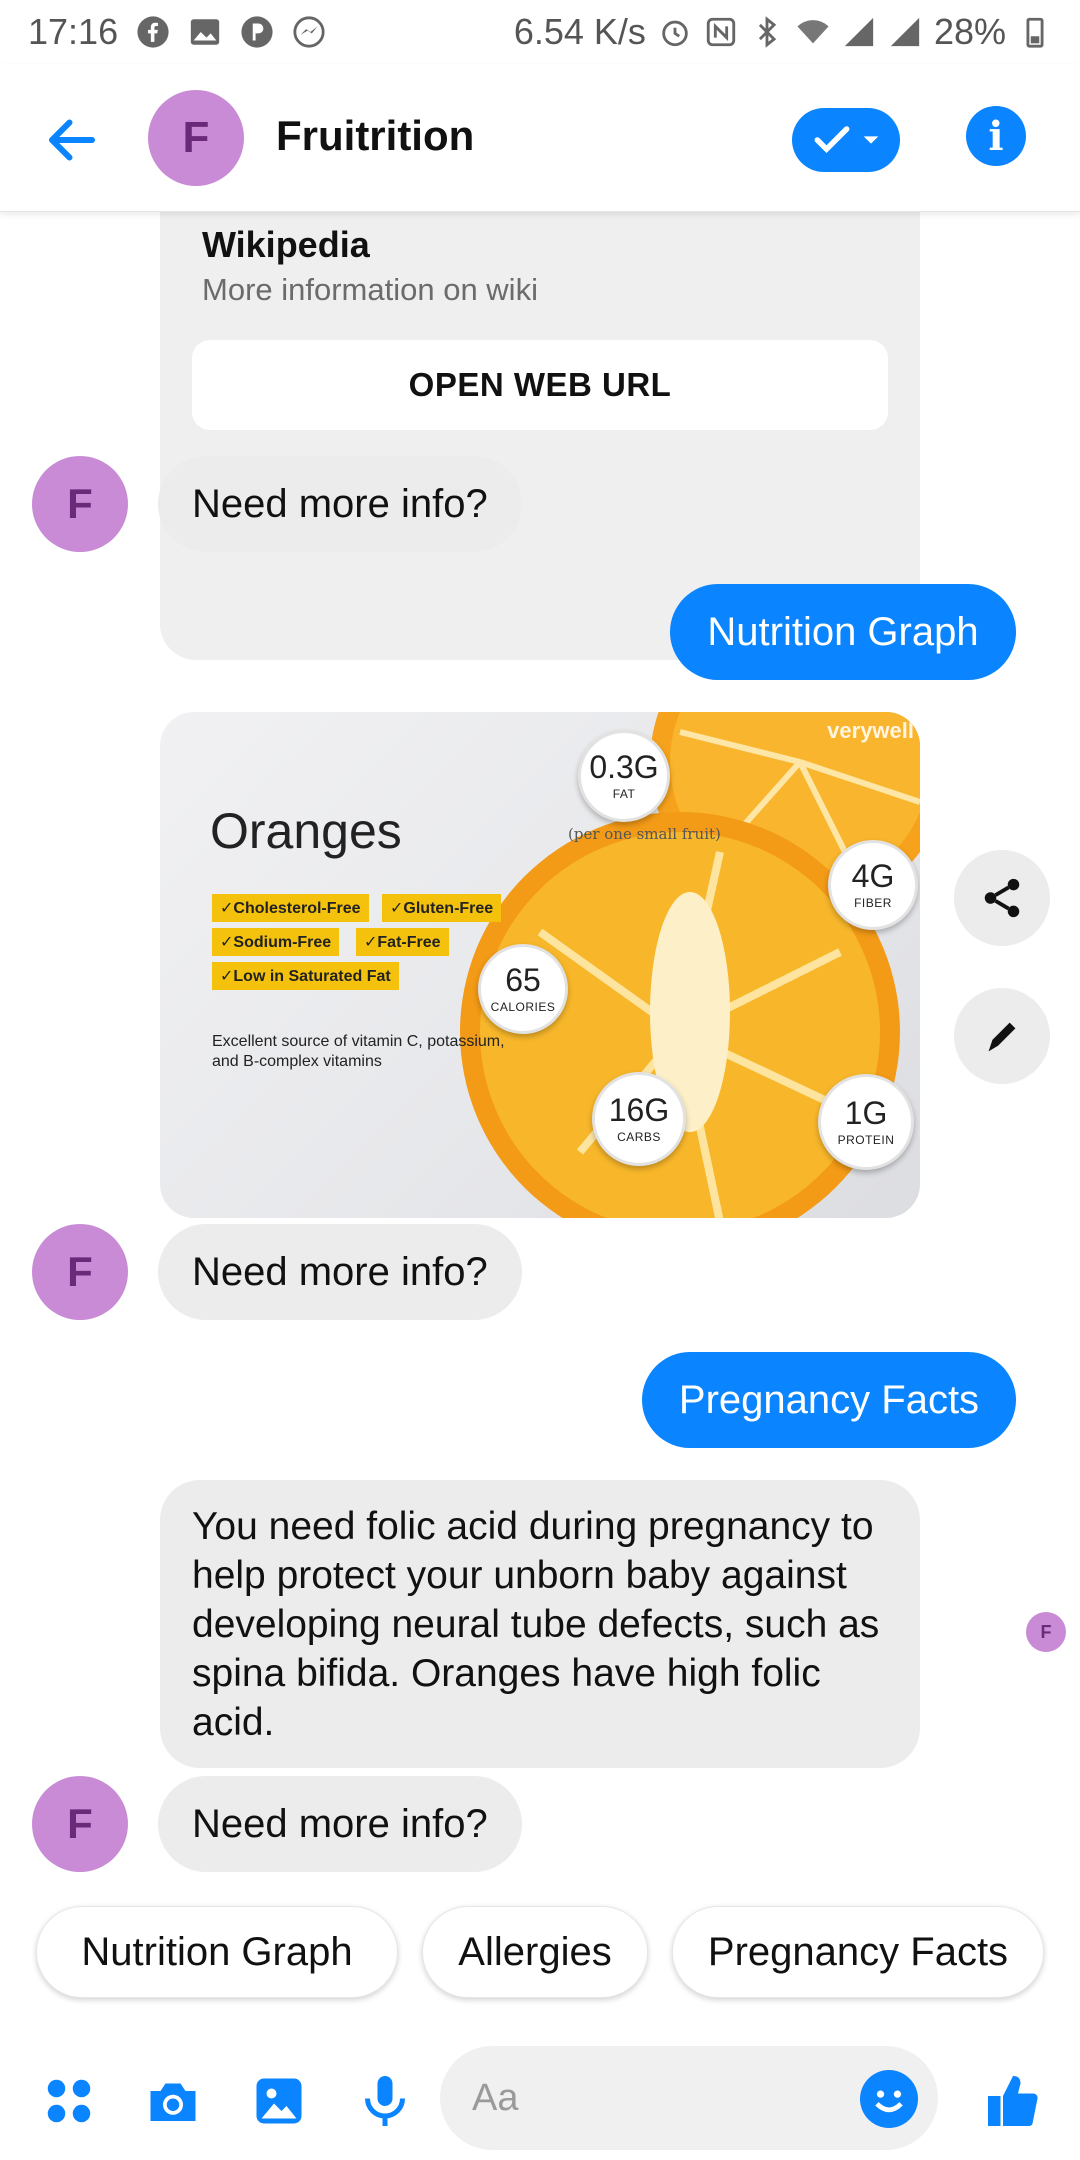 This screenshot has height=2160, width=1080. I want to click on calories-label: CALORIES, so click(523, 1007).